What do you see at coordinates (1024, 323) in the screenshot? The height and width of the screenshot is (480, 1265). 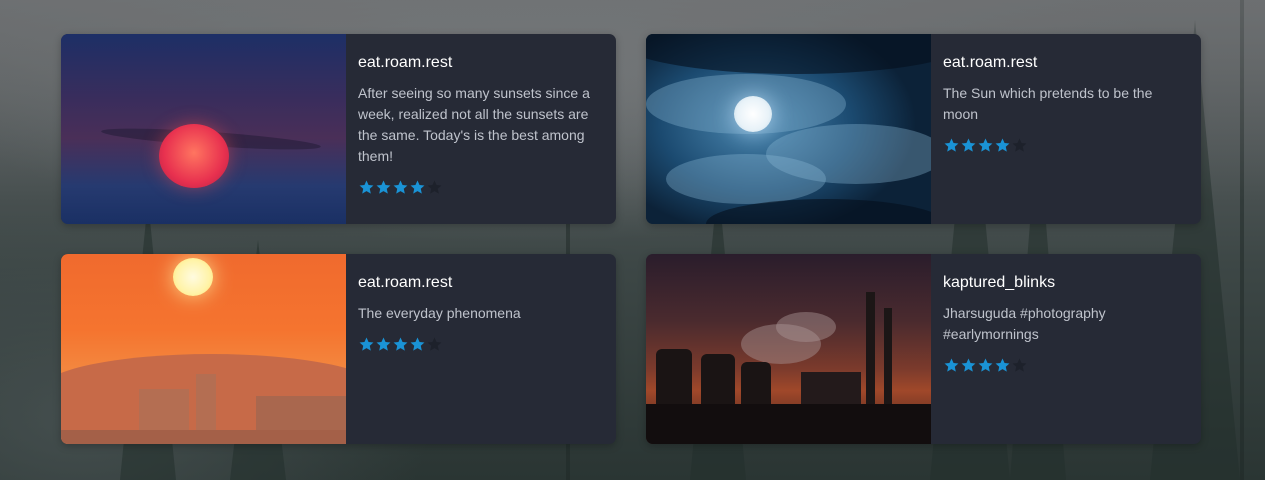 I see `card-caption: Jharsuguda #photography #earlymornings` at bounding box center [1024, 323].